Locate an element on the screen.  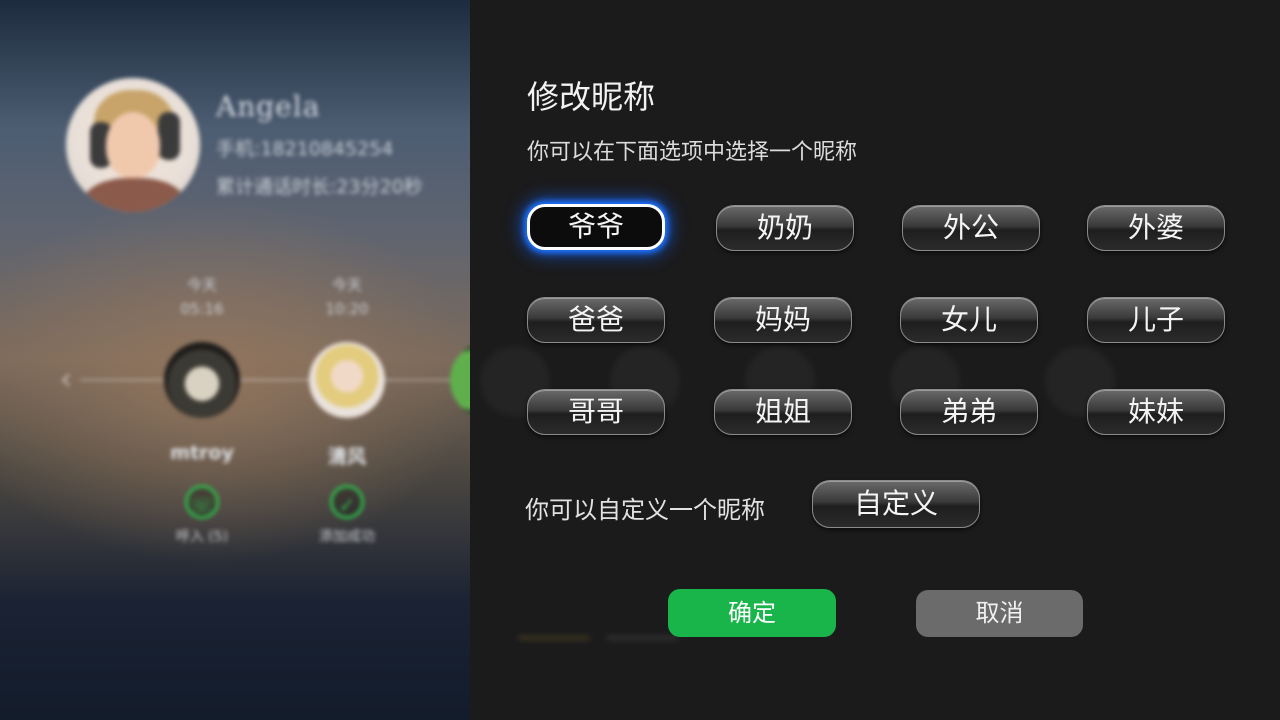
custom-nickname-prompt: 你可以自定义一个昵称 is located at coordinates (645, 510).